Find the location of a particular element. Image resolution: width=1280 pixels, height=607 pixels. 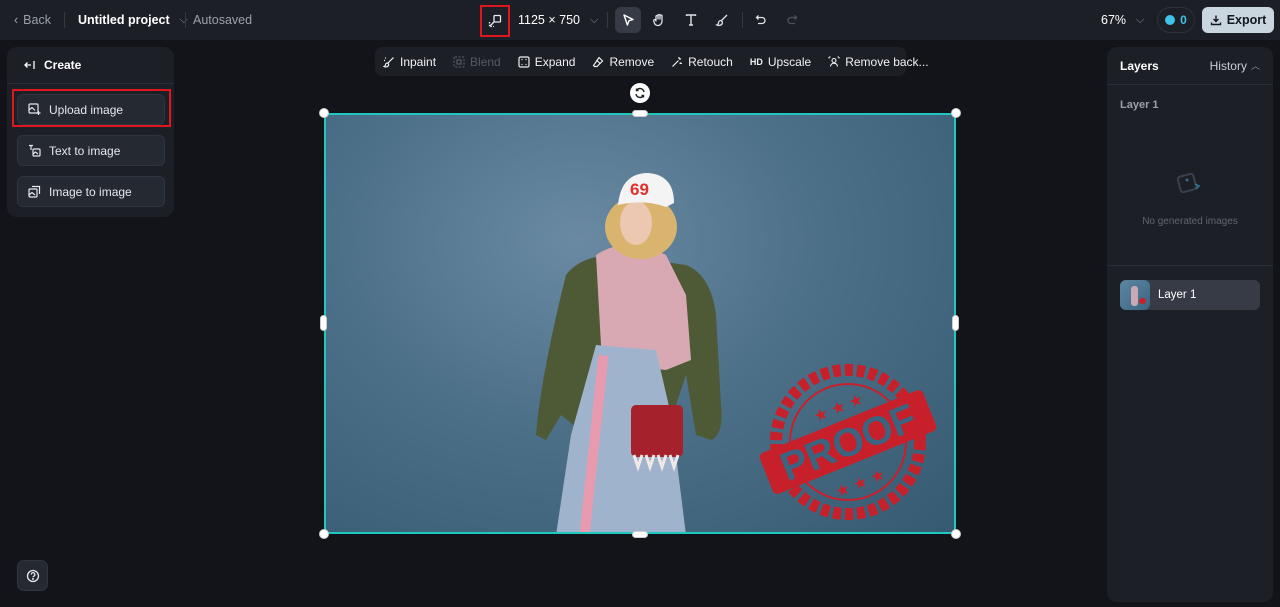

redo-icon is located at coordinates (792, 20).